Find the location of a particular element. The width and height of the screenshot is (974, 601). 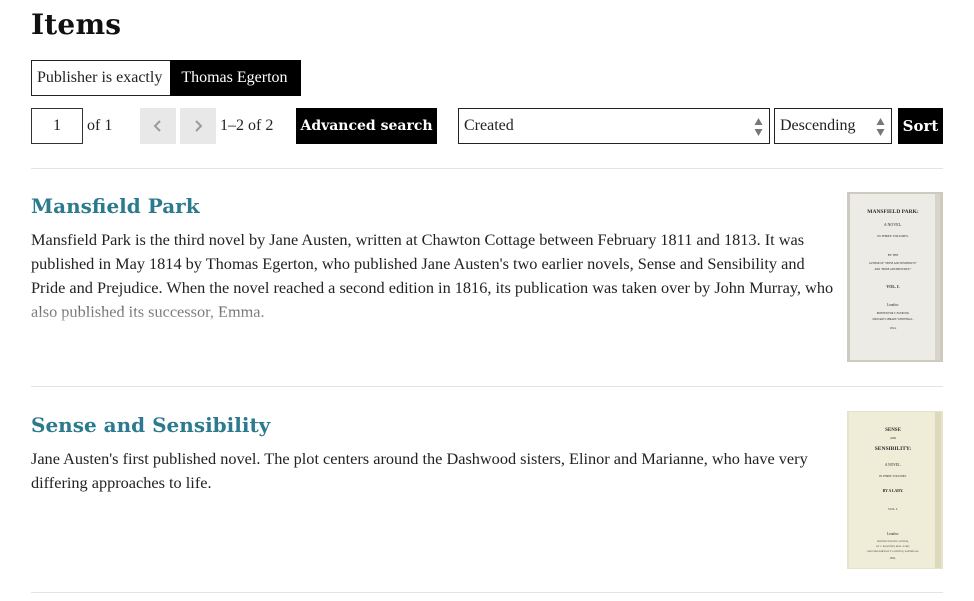

advanced-search-button: Advanced search is located at coordinates (366, 126).